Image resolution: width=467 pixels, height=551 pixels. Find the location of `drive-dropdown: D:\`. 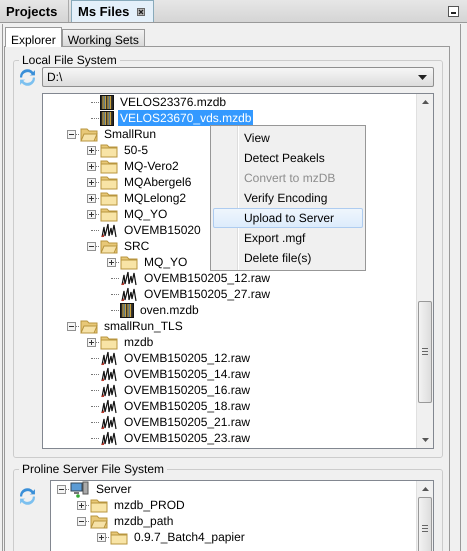

drive-dropdown: D:\ is located at coordinates (238, 77).